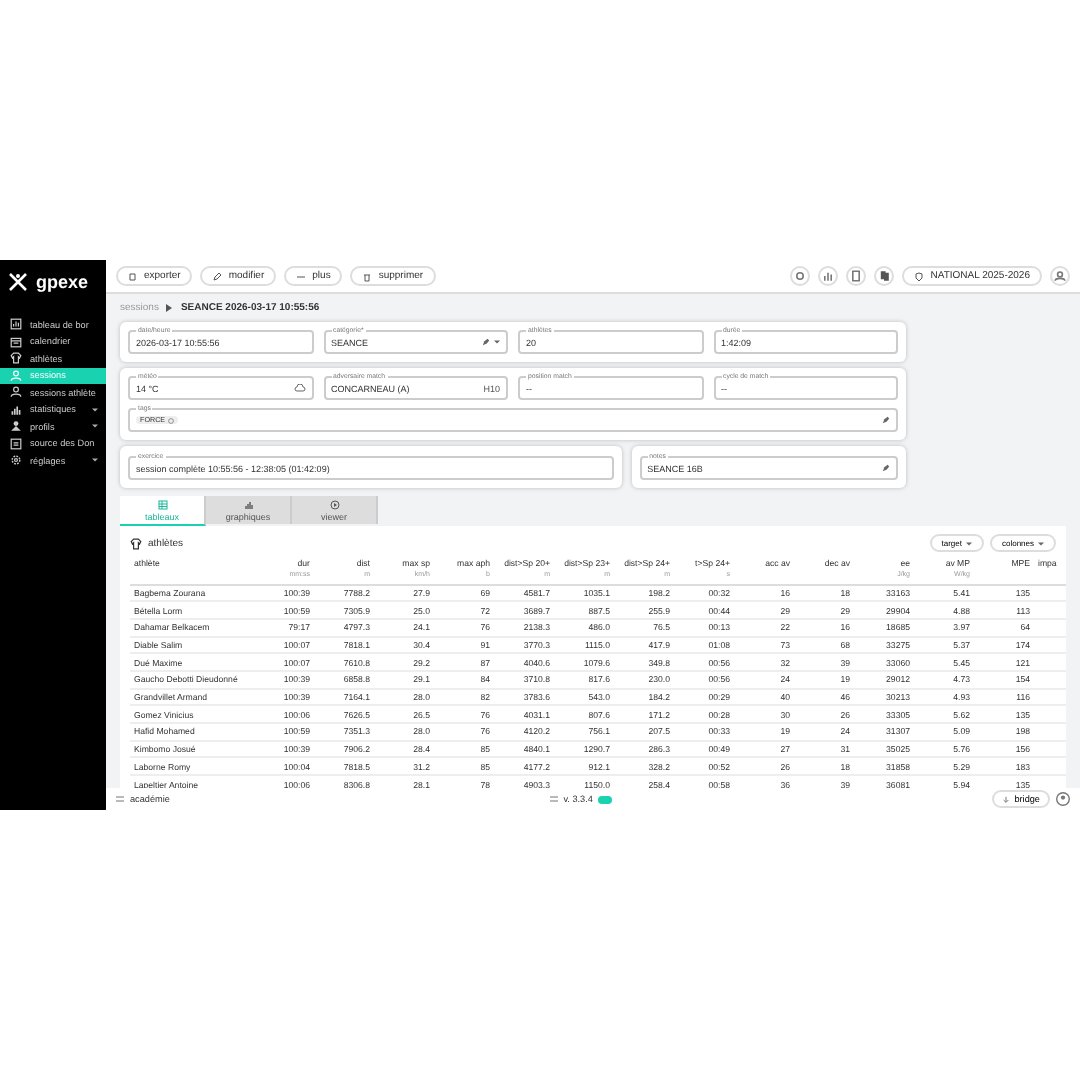  Describe the element at coordinates (301, 276) in the screenshot. I see `dash-icon` at that location.